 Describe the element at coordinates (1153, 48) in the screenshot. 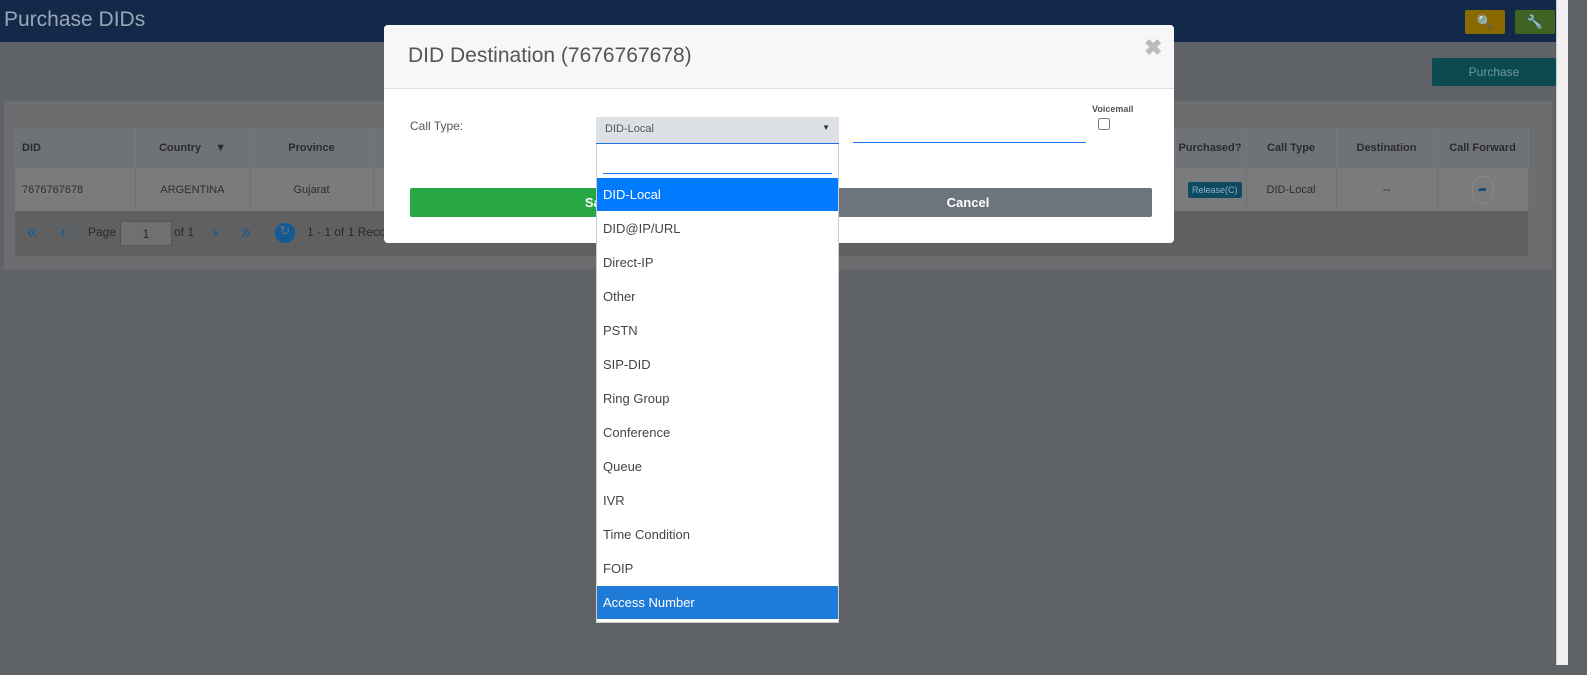

I see `close-icon: ✖` at that location.